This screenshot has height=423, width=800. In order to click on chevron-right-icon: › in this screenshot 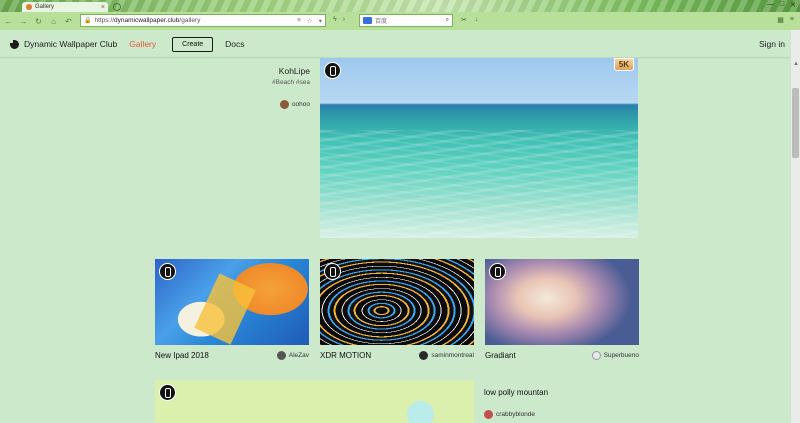, I will do `click(344, 19)`.